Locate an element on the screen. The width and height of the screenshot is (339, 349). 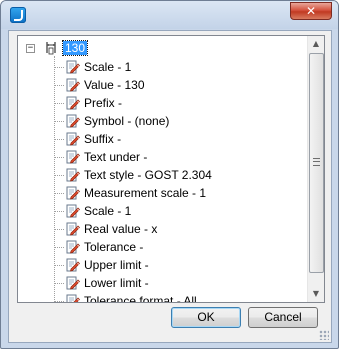
tree-item-label: Text style - GOST 2.304 is located at coordinates (148, 175).